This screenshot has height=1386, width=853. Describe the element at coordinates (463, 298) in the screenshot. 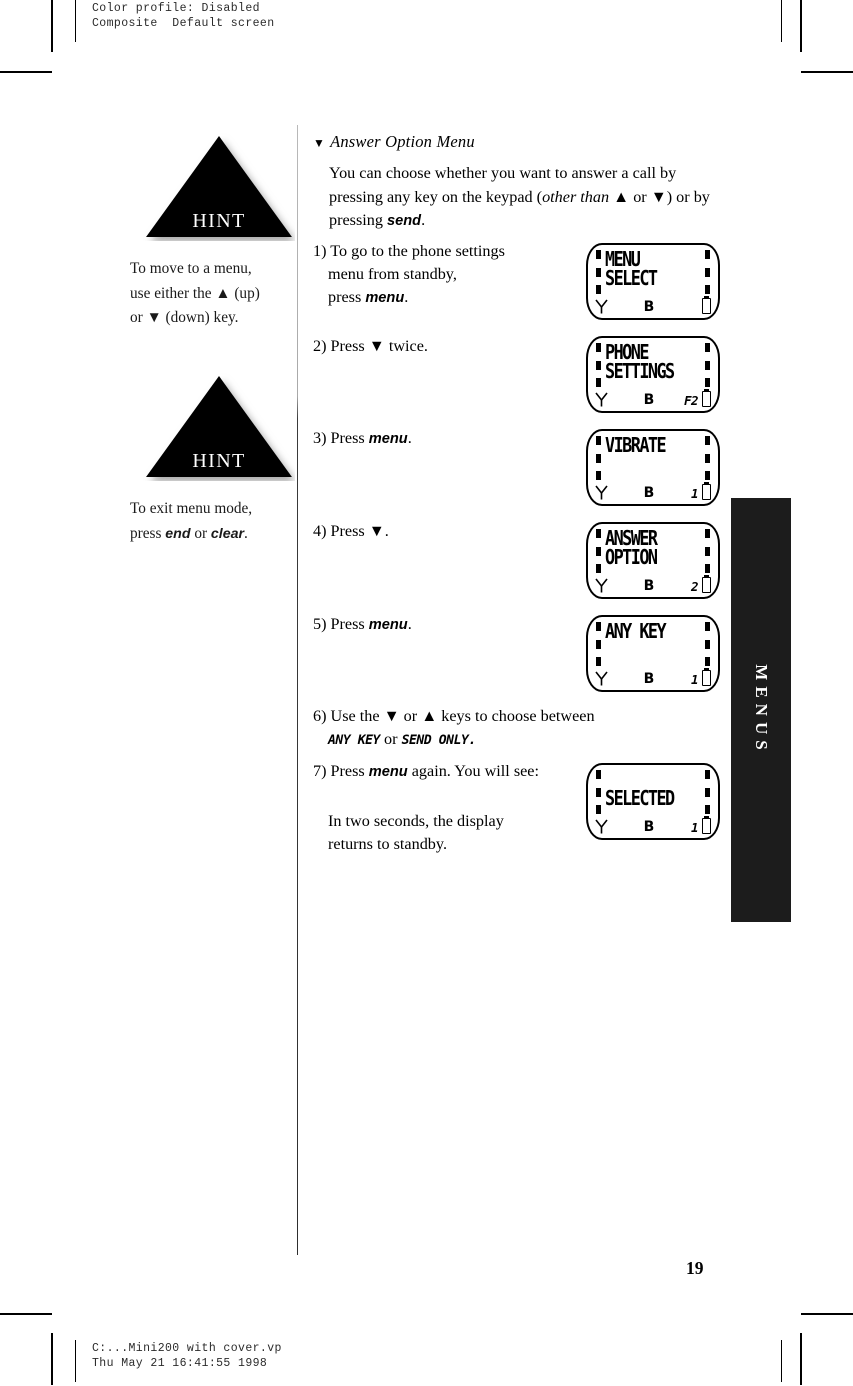

I see `step-1-line3: press menu.` at that location.